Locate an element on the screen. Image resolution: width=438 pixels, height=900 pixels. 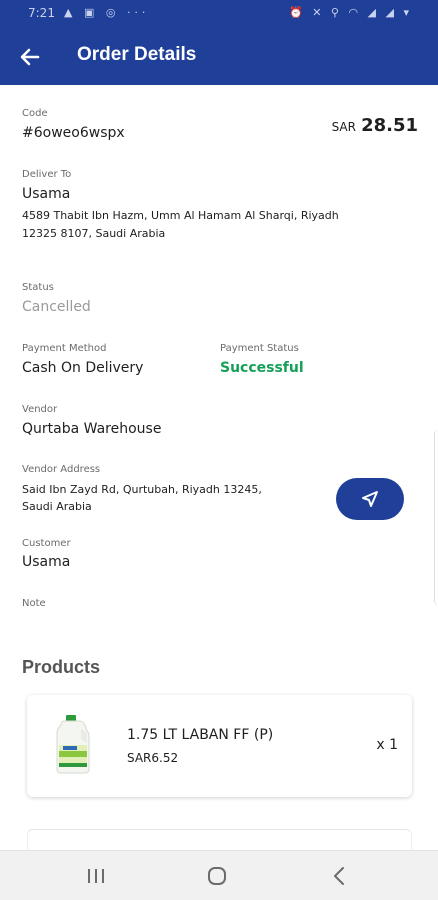
back-button is located at coordinates (30, 57).